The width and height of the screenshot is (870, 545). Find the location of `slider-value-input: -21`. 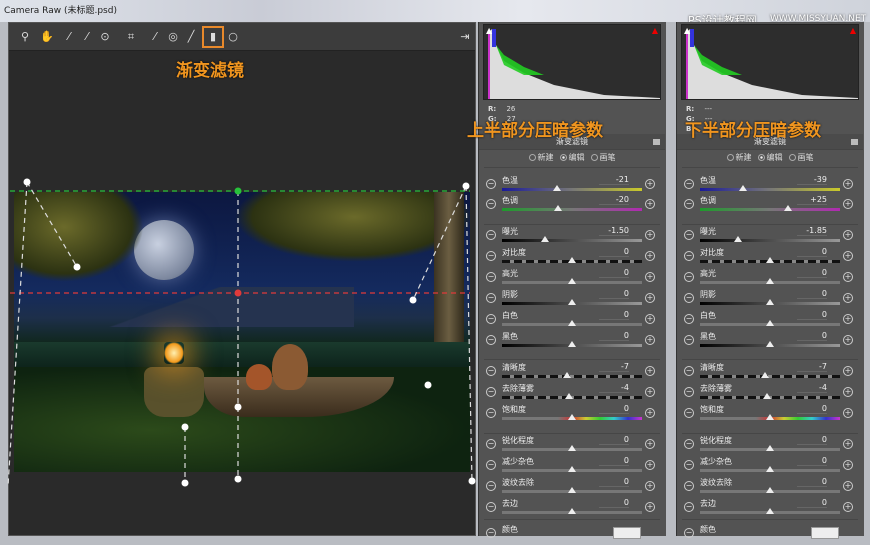

slider-value-input: -21 is located at coordinates (614, 180).